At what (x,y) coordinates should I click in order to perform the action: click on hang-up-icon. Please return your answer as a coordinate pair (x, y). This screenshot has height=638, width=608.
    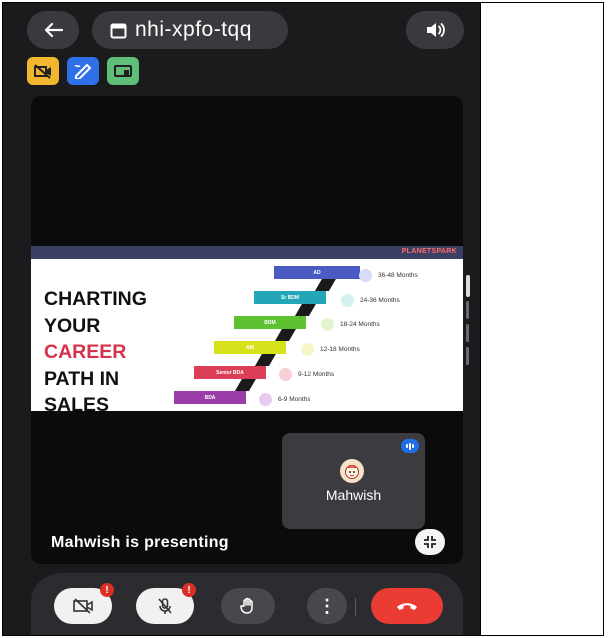
    Looking at the image, I should click on (407, 606).